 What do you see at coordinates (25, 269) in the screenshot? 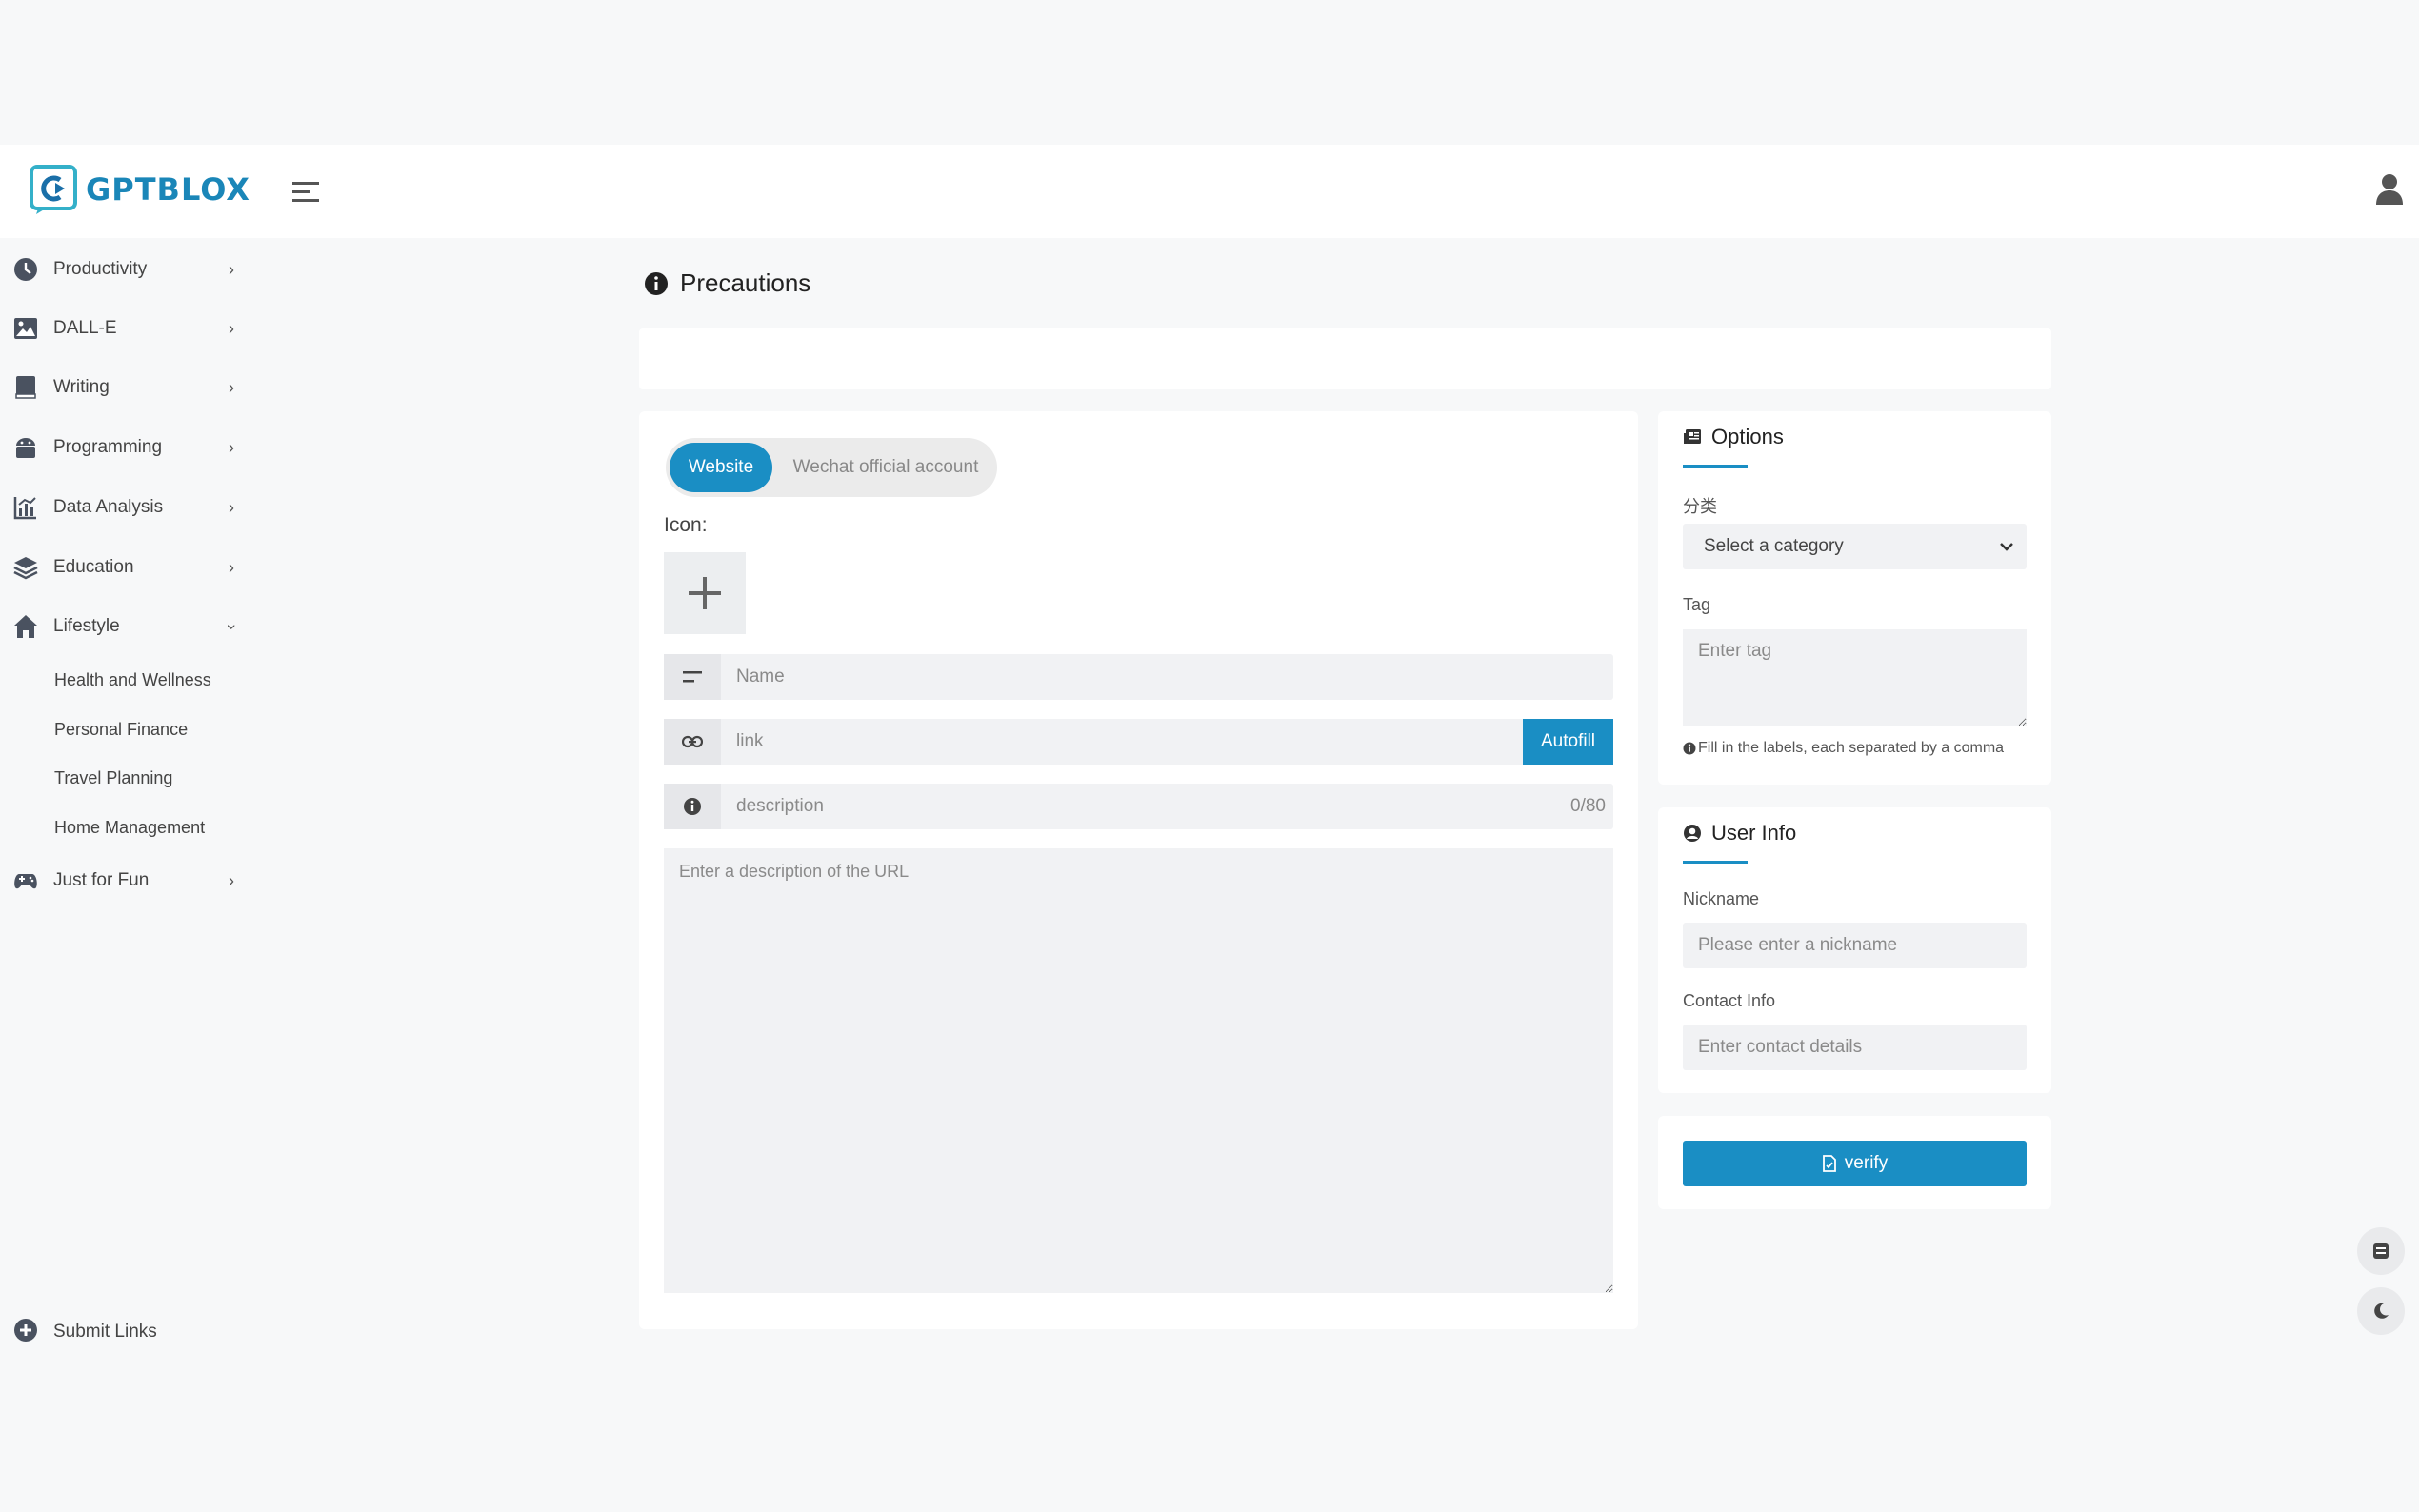
I see `clock-icon` at bounding box center [25, 269].